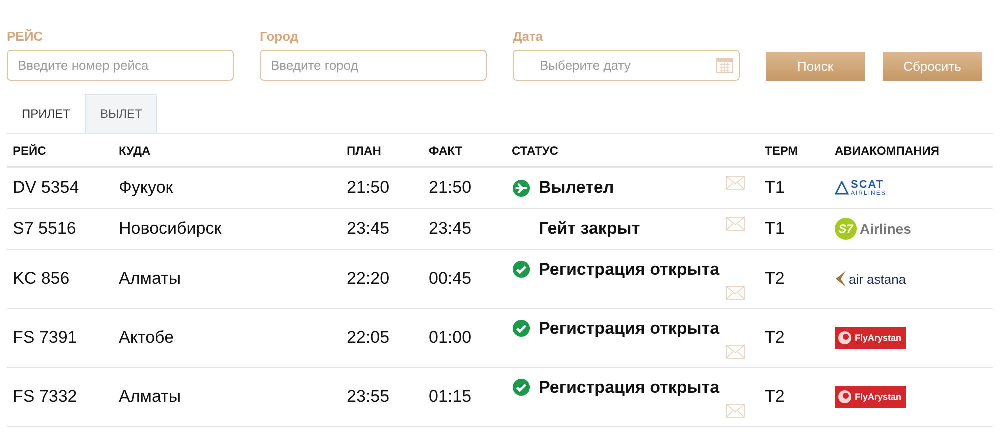 The image size is (1000, 447). Describe the element at coordinates (528, 36) in the screenshot. I see `field-label: Дата` at that location.